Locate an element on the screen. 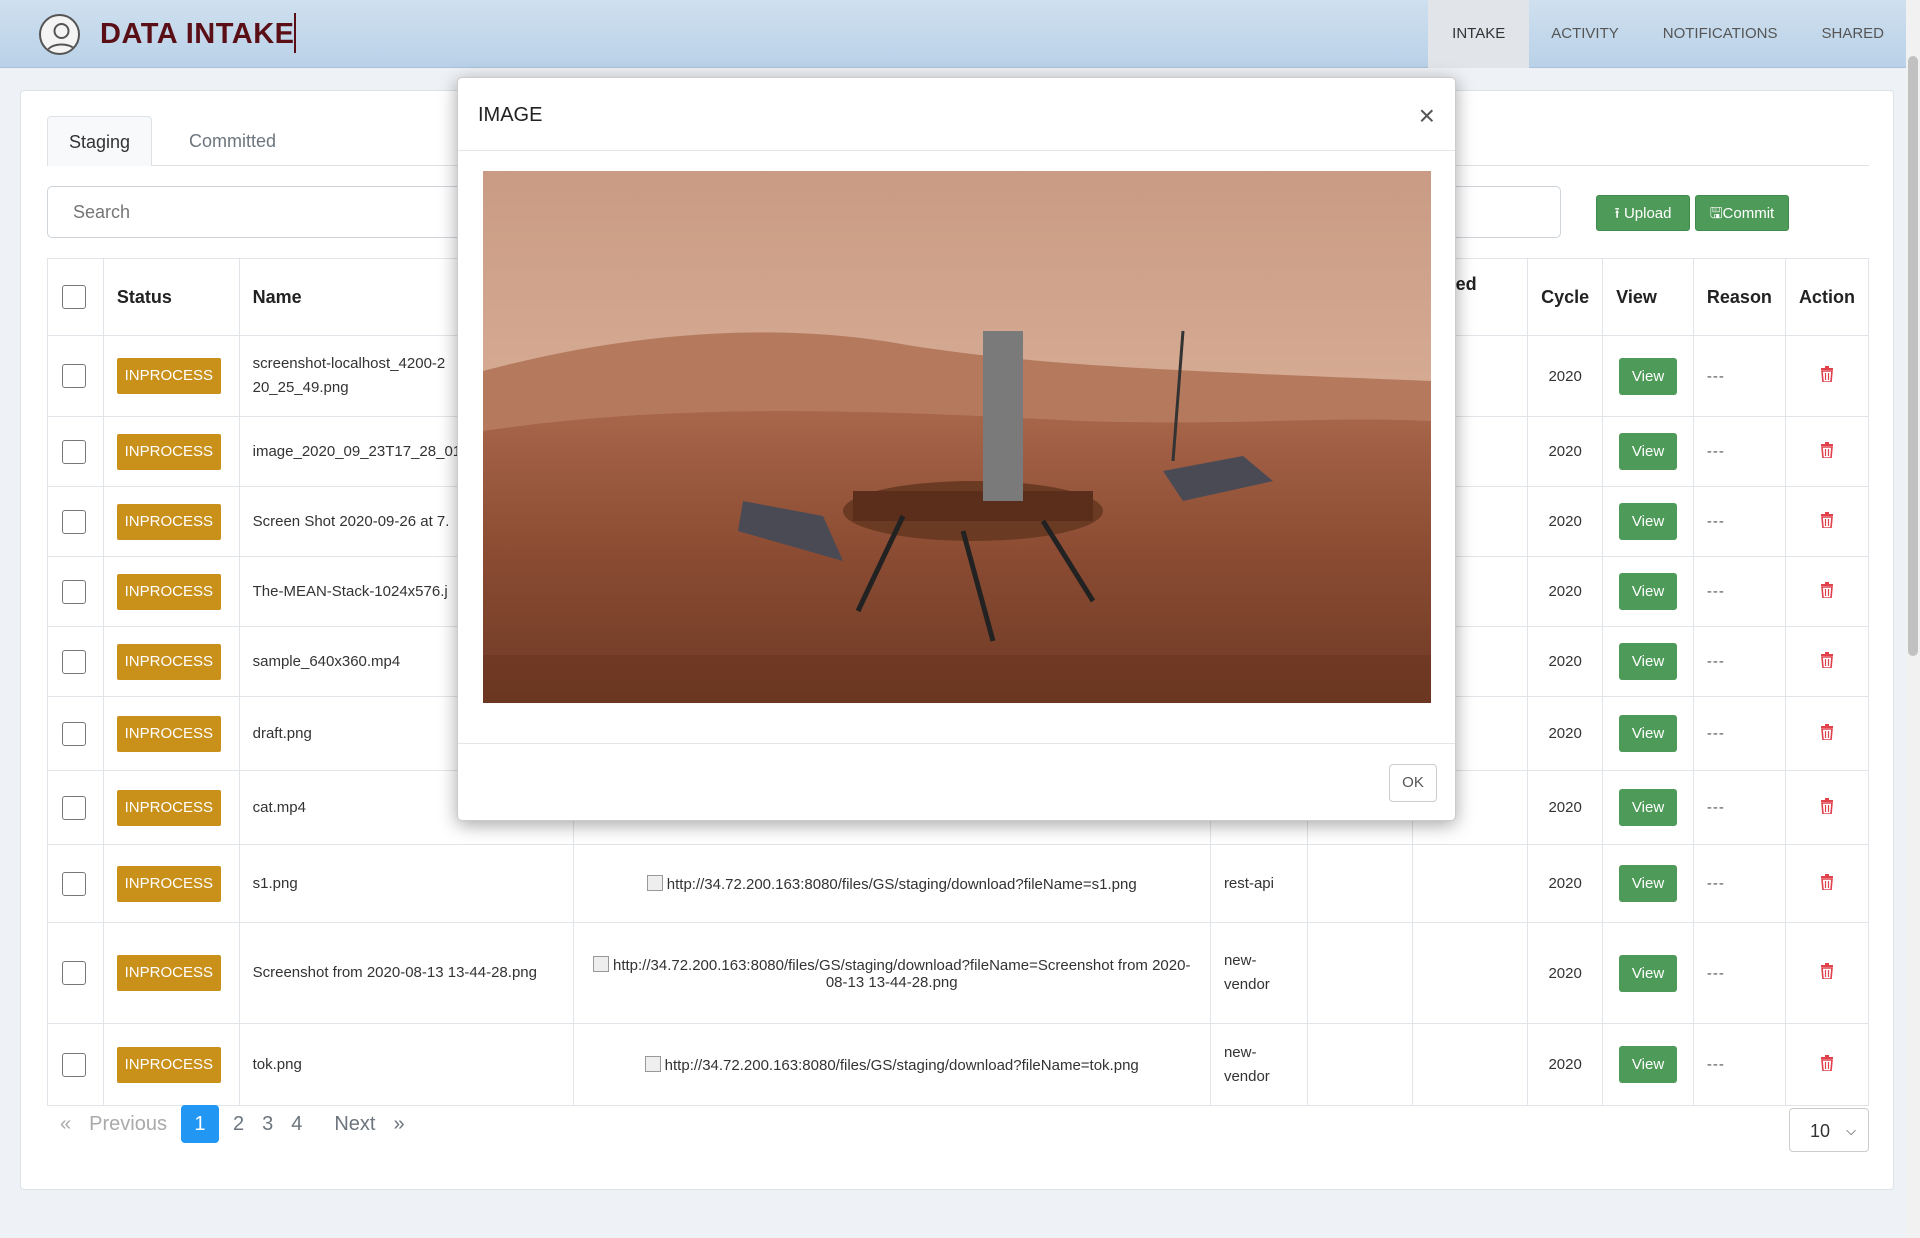  prev-button: Previous is located at coordinates (128, 1124).